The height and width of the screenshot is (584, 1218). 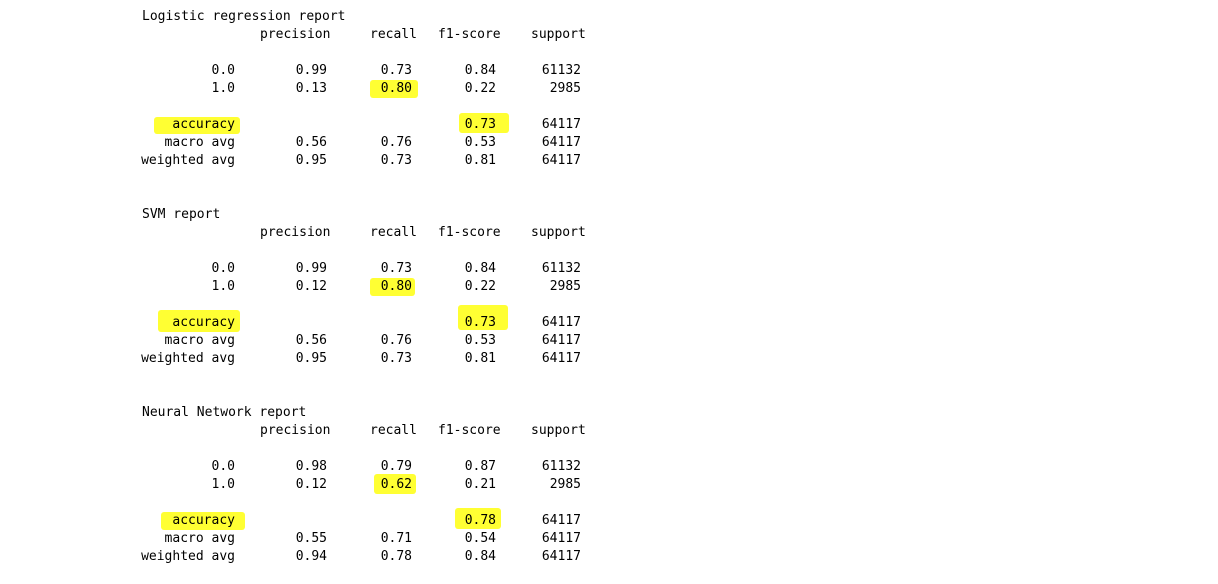 I want to click on recall-value: 0.71, so click(x=396, y=538).